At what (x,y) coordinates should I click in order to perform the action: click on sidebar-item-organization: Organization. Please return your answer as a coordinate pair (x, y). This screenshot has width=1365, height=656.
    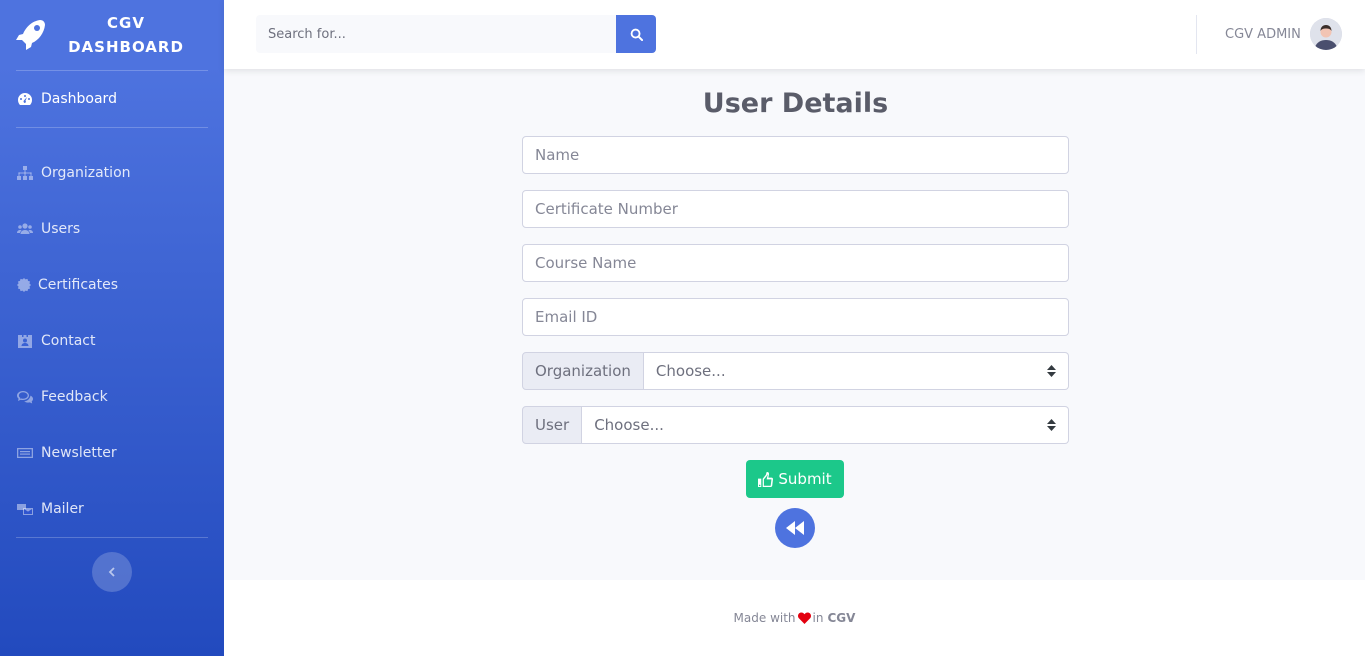
    Looking at the image, I should click on (112, 173).